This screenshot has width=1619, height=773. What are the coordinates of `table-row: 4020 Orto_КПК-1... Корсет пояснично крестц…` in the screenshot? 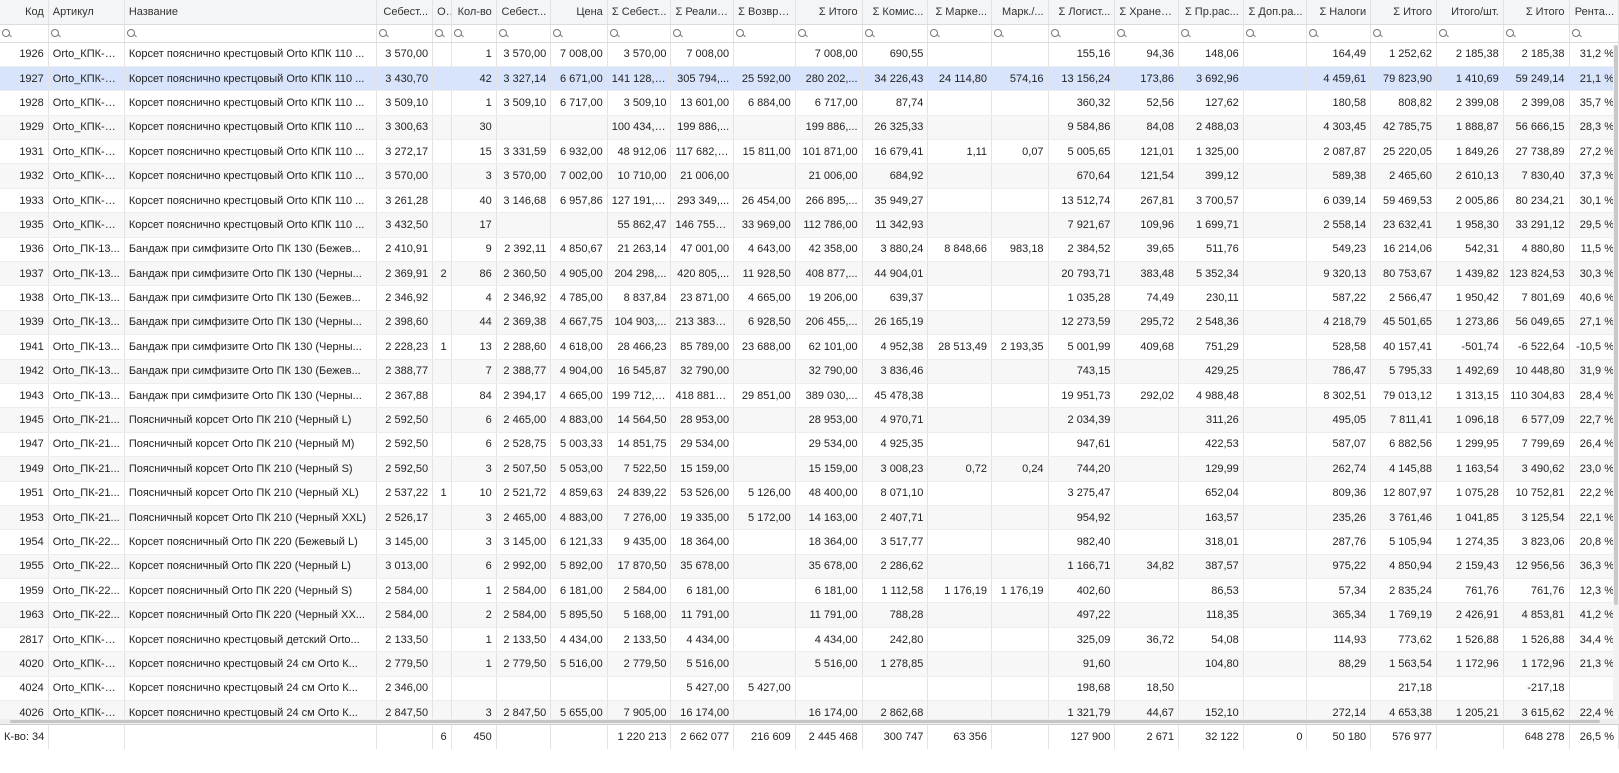 It's located at (809, 664).